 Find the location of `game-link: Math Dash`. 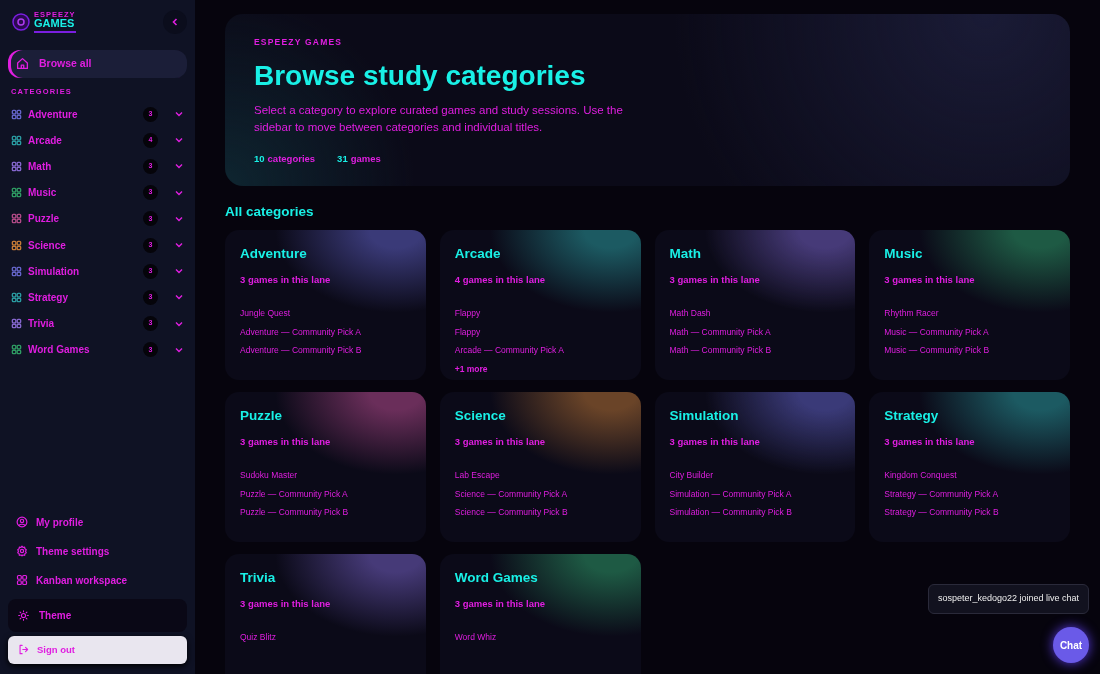

game-link: Math Dash is located at coordinates (755, 313).